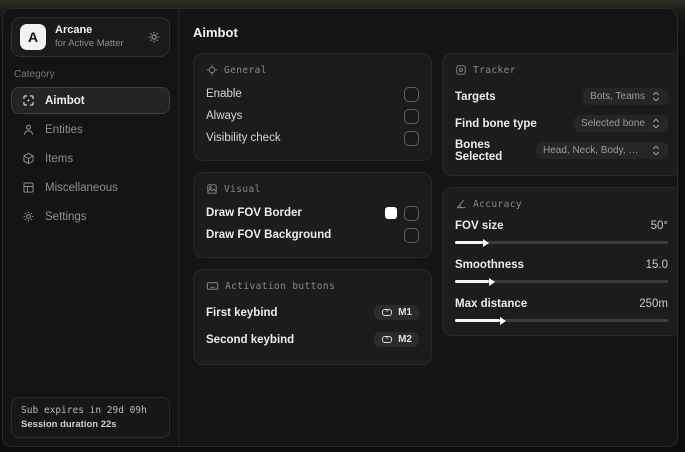 The width and height of the screenshot is (685, 452). What do you see at coordinates (81, 187) in the screenshot?
I see `sidebar-item-label: Miscellaneous` at bounding box center [81, 187].